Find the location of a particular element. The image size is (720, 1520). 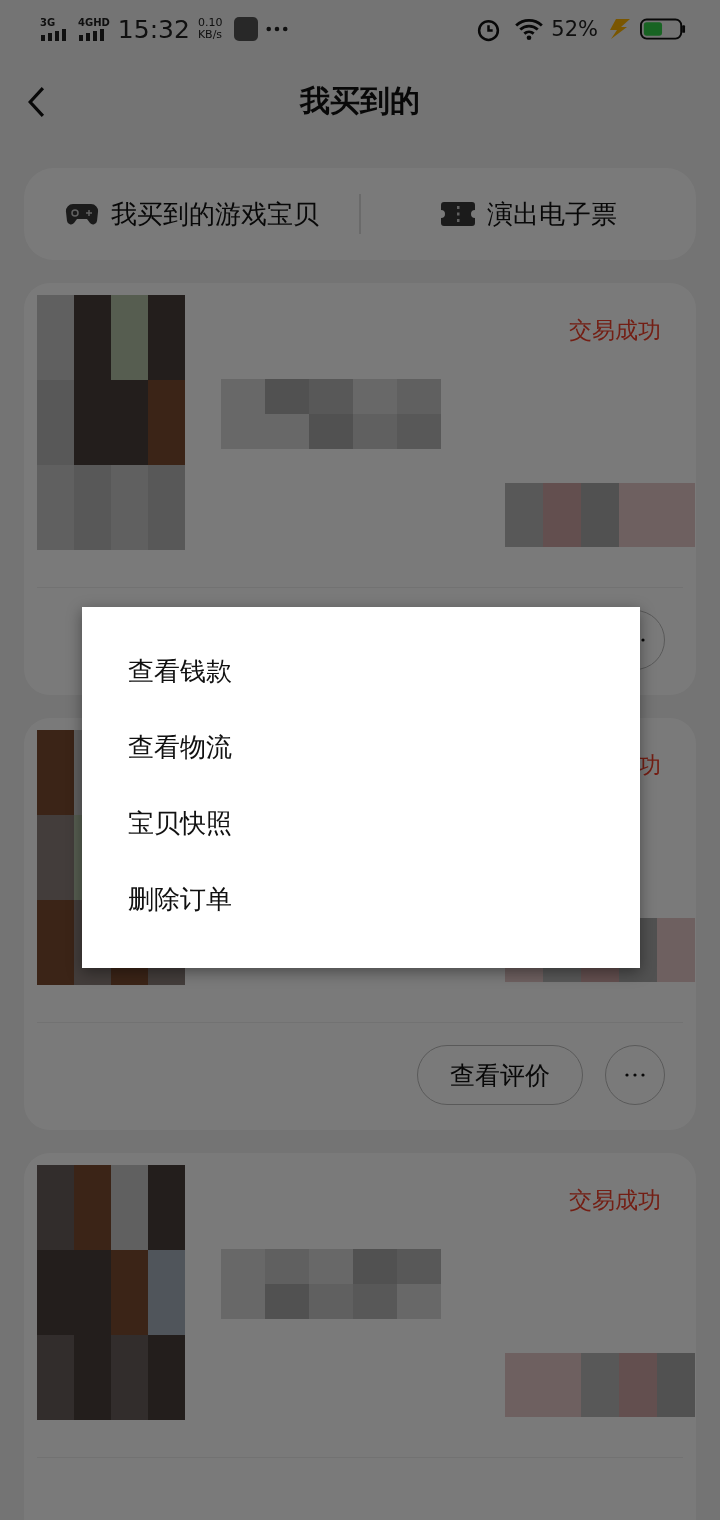

wifi-icon is located at coordinates (529, 29).